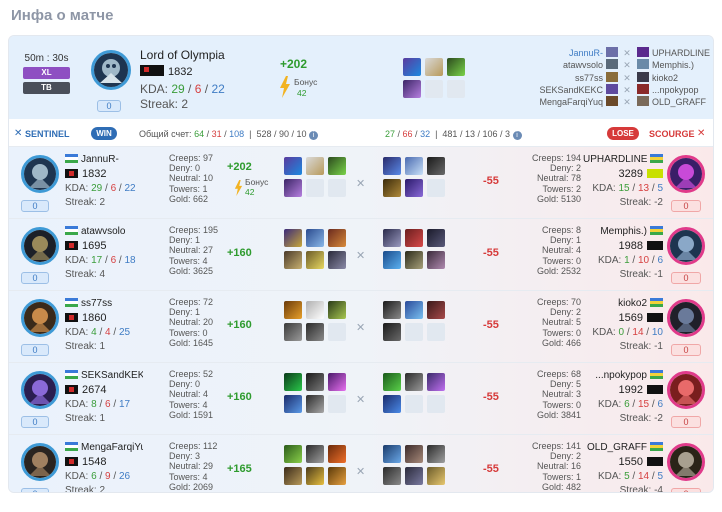 The width and height of the screenshot is (722, 512). What do you see at coordinates (551, 53) in the screenshot?
I see `list-player-1: JannuR-` at bounding box center [551, 53].